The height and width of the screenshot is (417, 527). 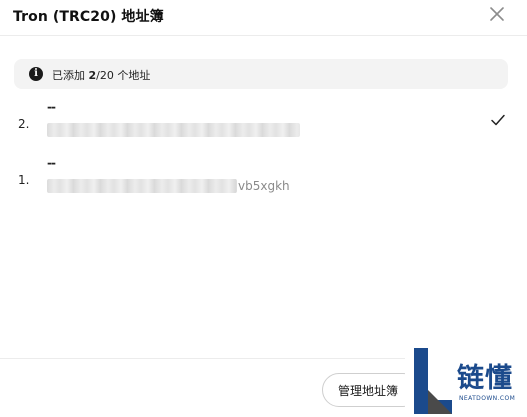 What do you see at coordinates (487, 398) in the screenshot?
I see `watermark-brand-en: NEATDOWN.COM` at bounding box center [487, 398].